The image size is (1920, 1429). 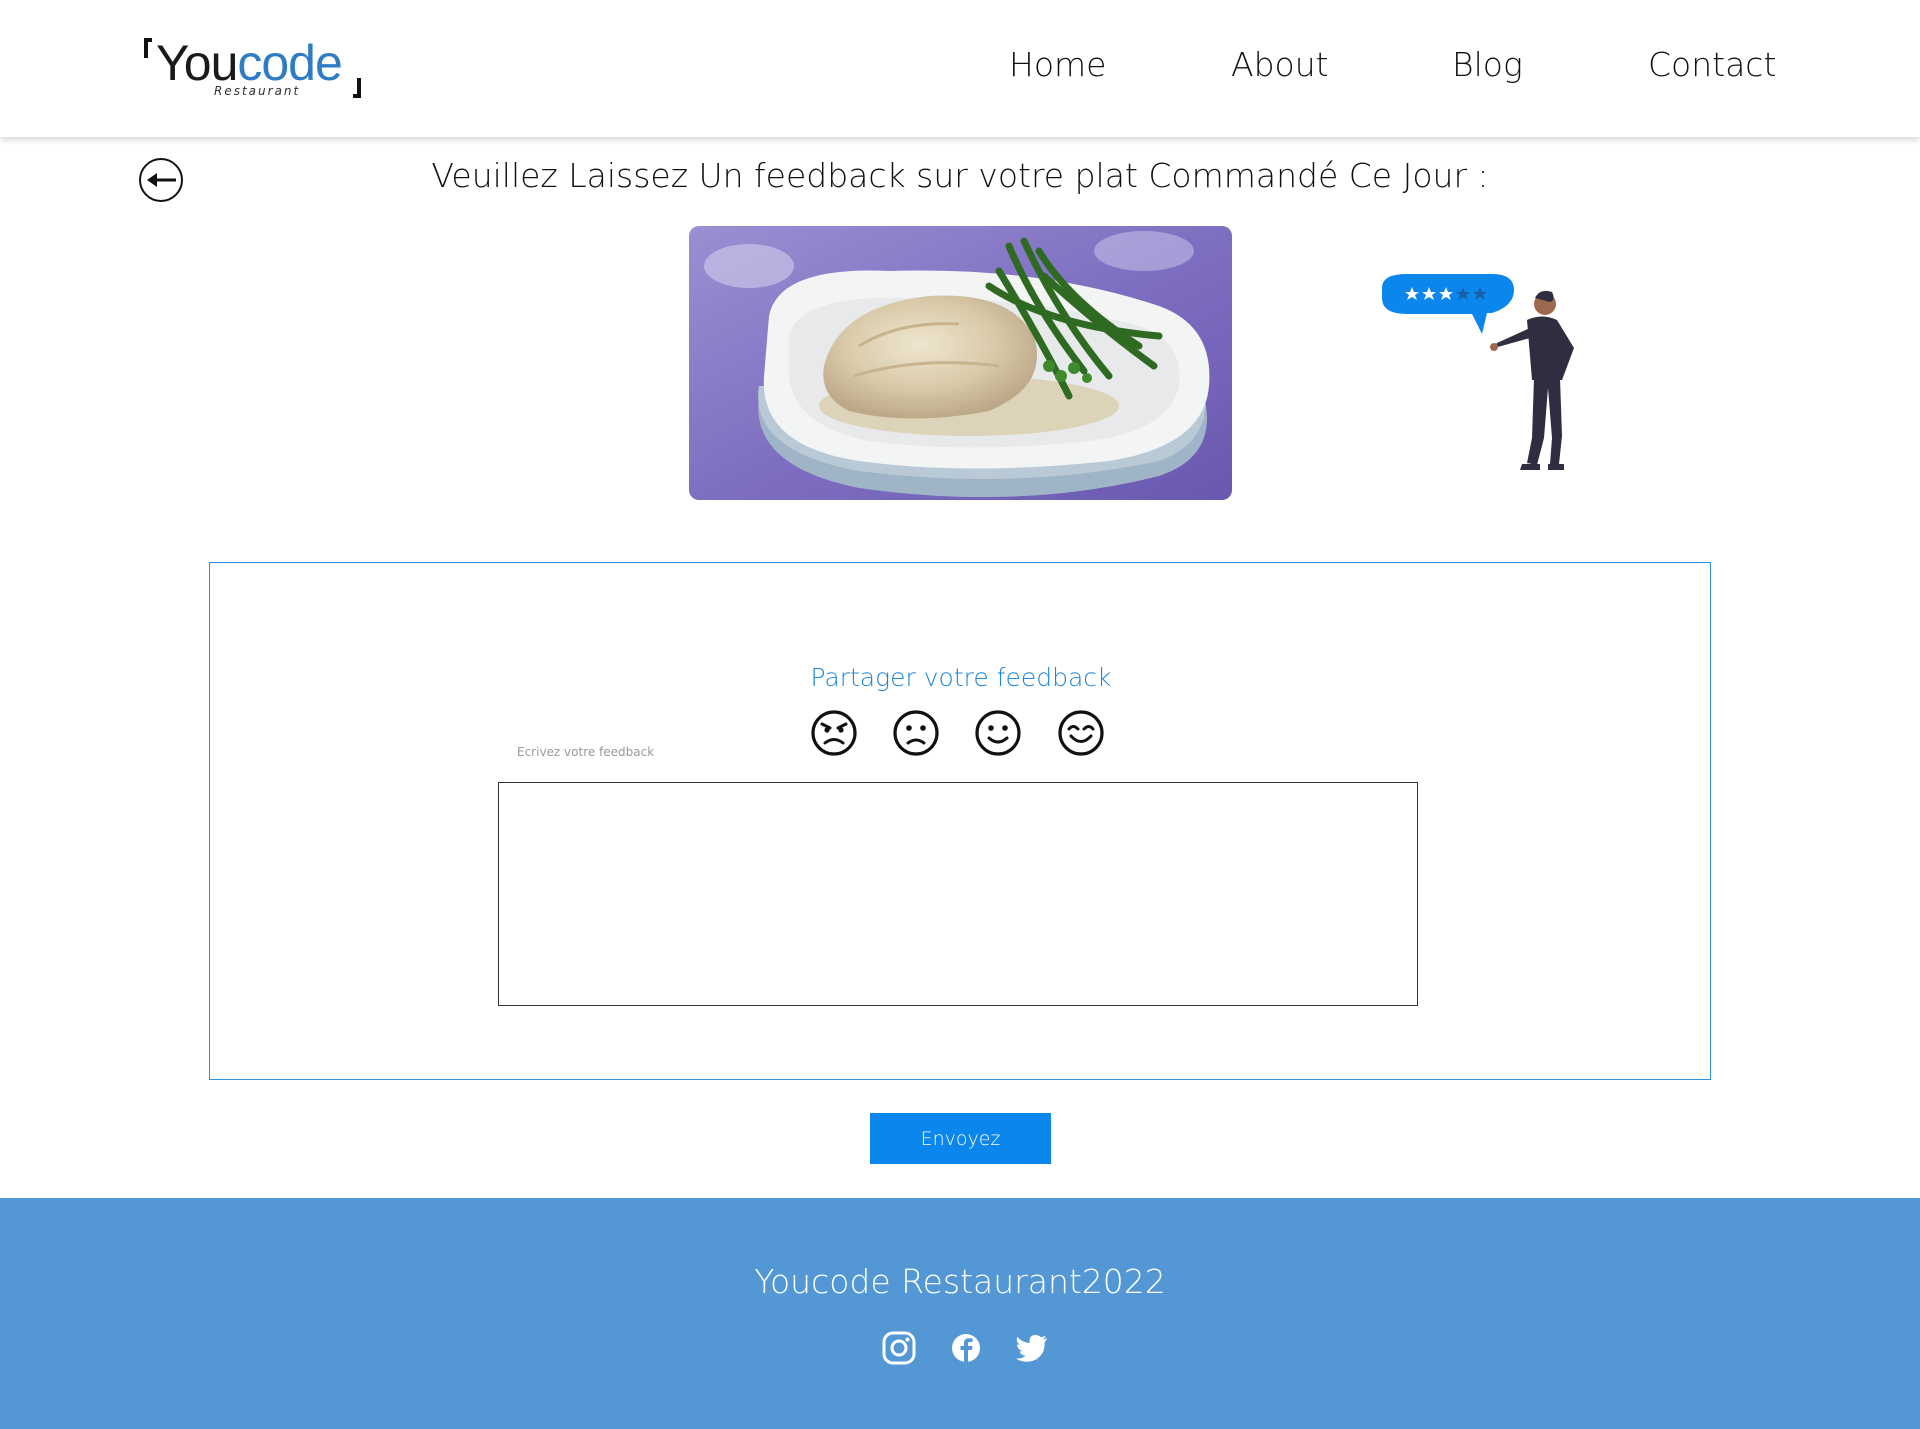 I want to click on smile-face-icon, so click(x=998, y=733).